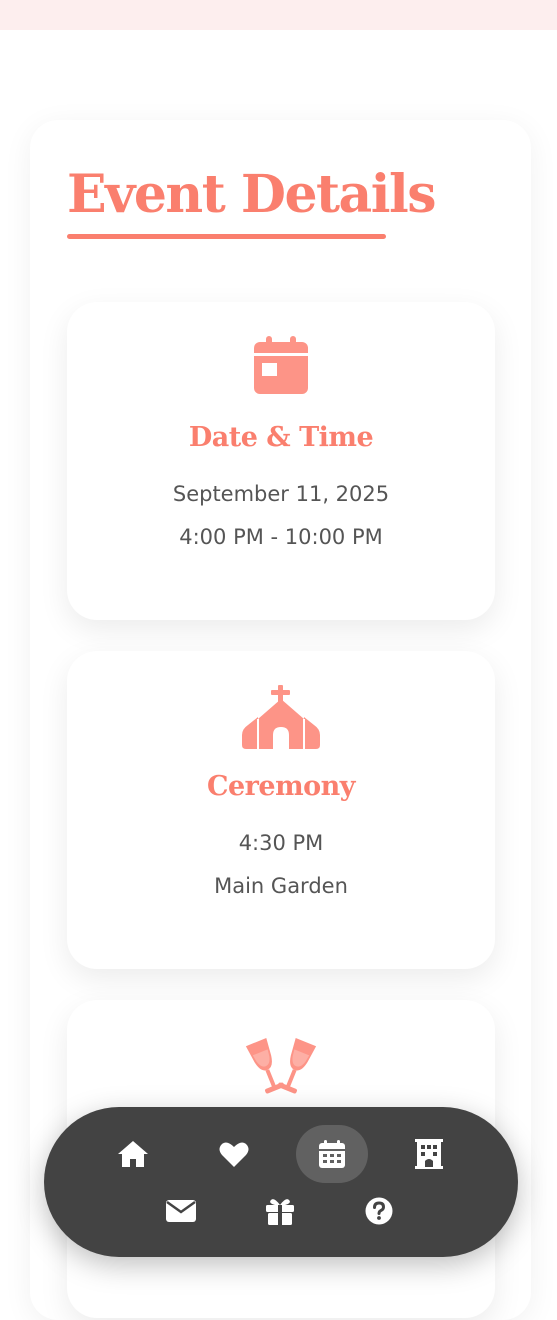 Image resolution: width=557 pixels, height=1320 pixels. Describe the element at coordinates (252, 194) in the screenshot. I see `section-title: Event Details` at that location.